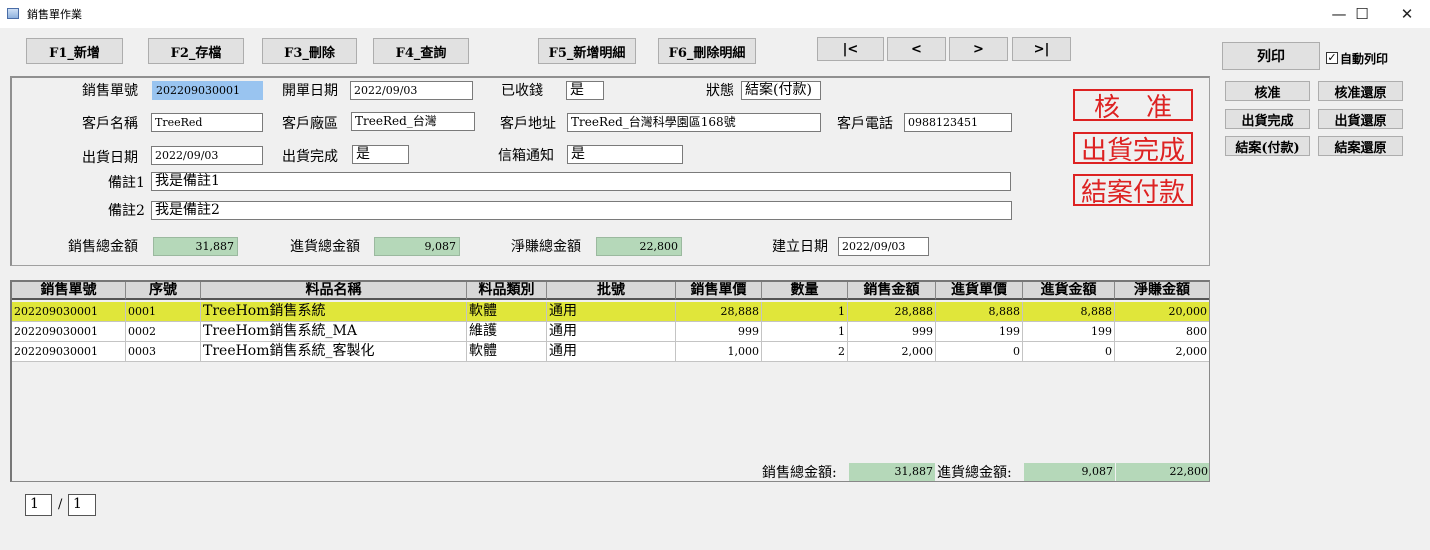 This screenshot has height=550, width=1430. What do you see at coordinates (892, 291) in the screenshot?
I see `column-header-sale-amount: 銷售金額` at bounding box center [892, 291].